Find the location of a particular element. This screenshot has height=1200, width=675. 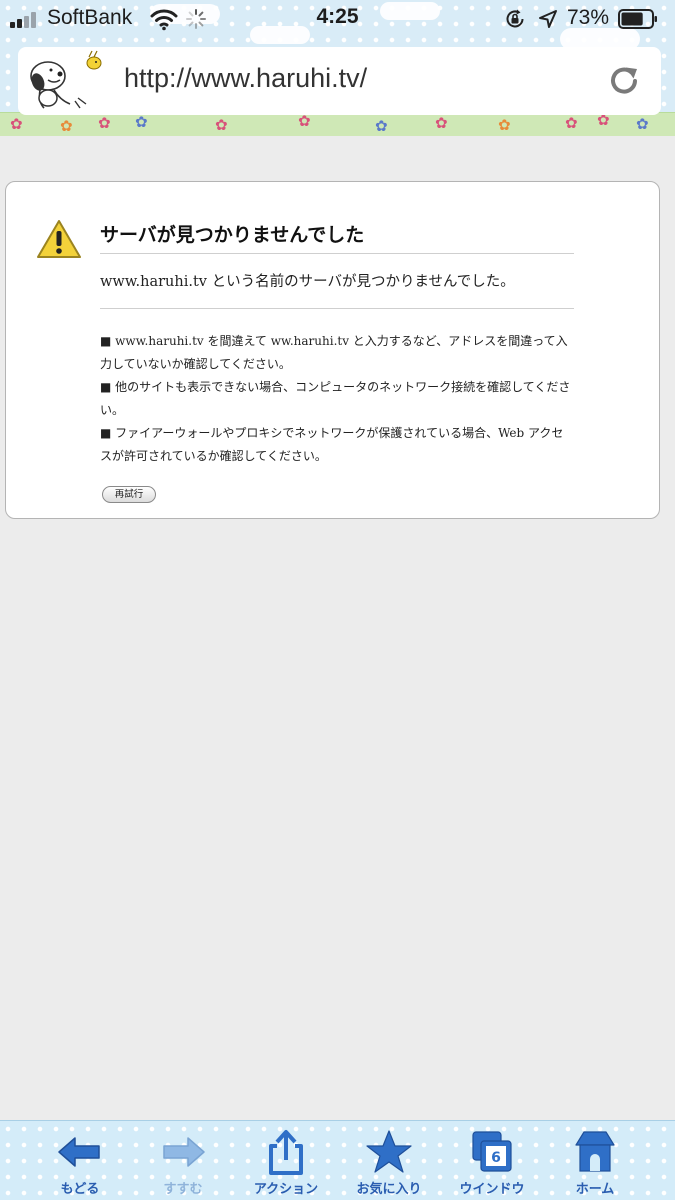

forward-button: すすむ is located at coordinates (183, 1160).